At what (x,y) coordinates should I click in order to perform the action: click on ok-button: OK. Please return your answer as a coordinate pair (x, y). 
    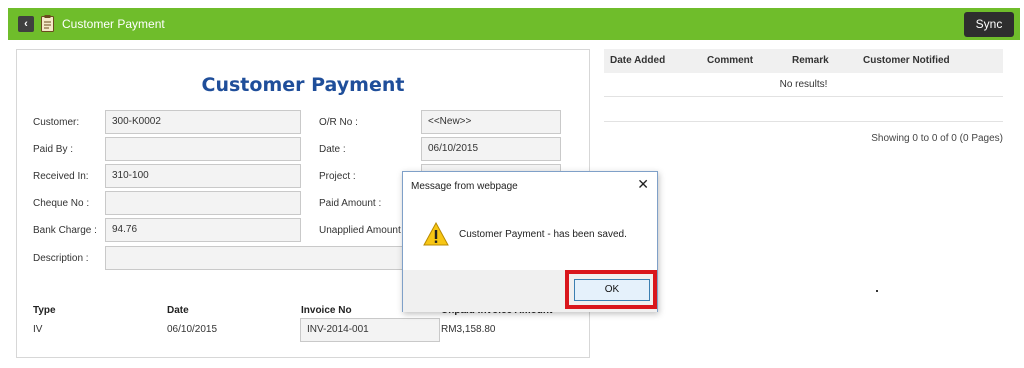
    Looking at the image, I should click on (612, 290).